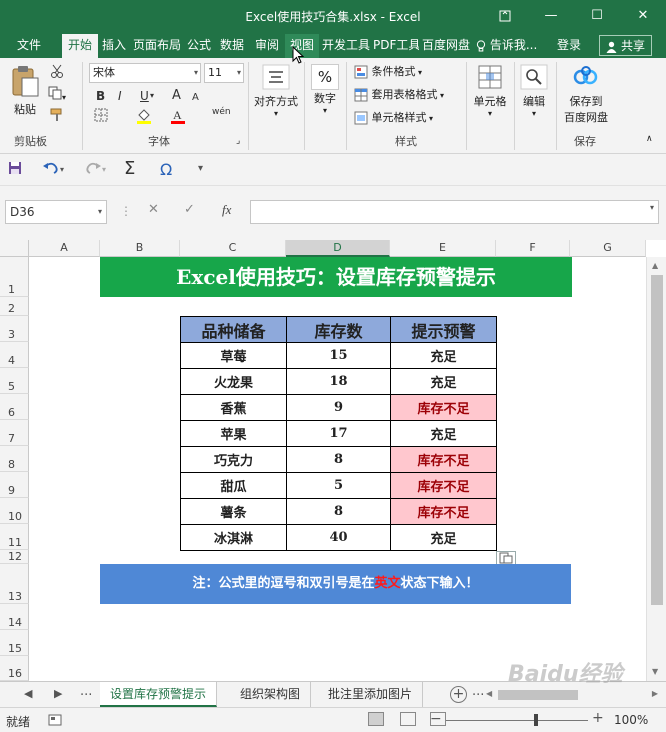  What do you see at coordinates (14, 643) in the screenshot?
I see `row-header: 15` at bounding box center [14, 643].